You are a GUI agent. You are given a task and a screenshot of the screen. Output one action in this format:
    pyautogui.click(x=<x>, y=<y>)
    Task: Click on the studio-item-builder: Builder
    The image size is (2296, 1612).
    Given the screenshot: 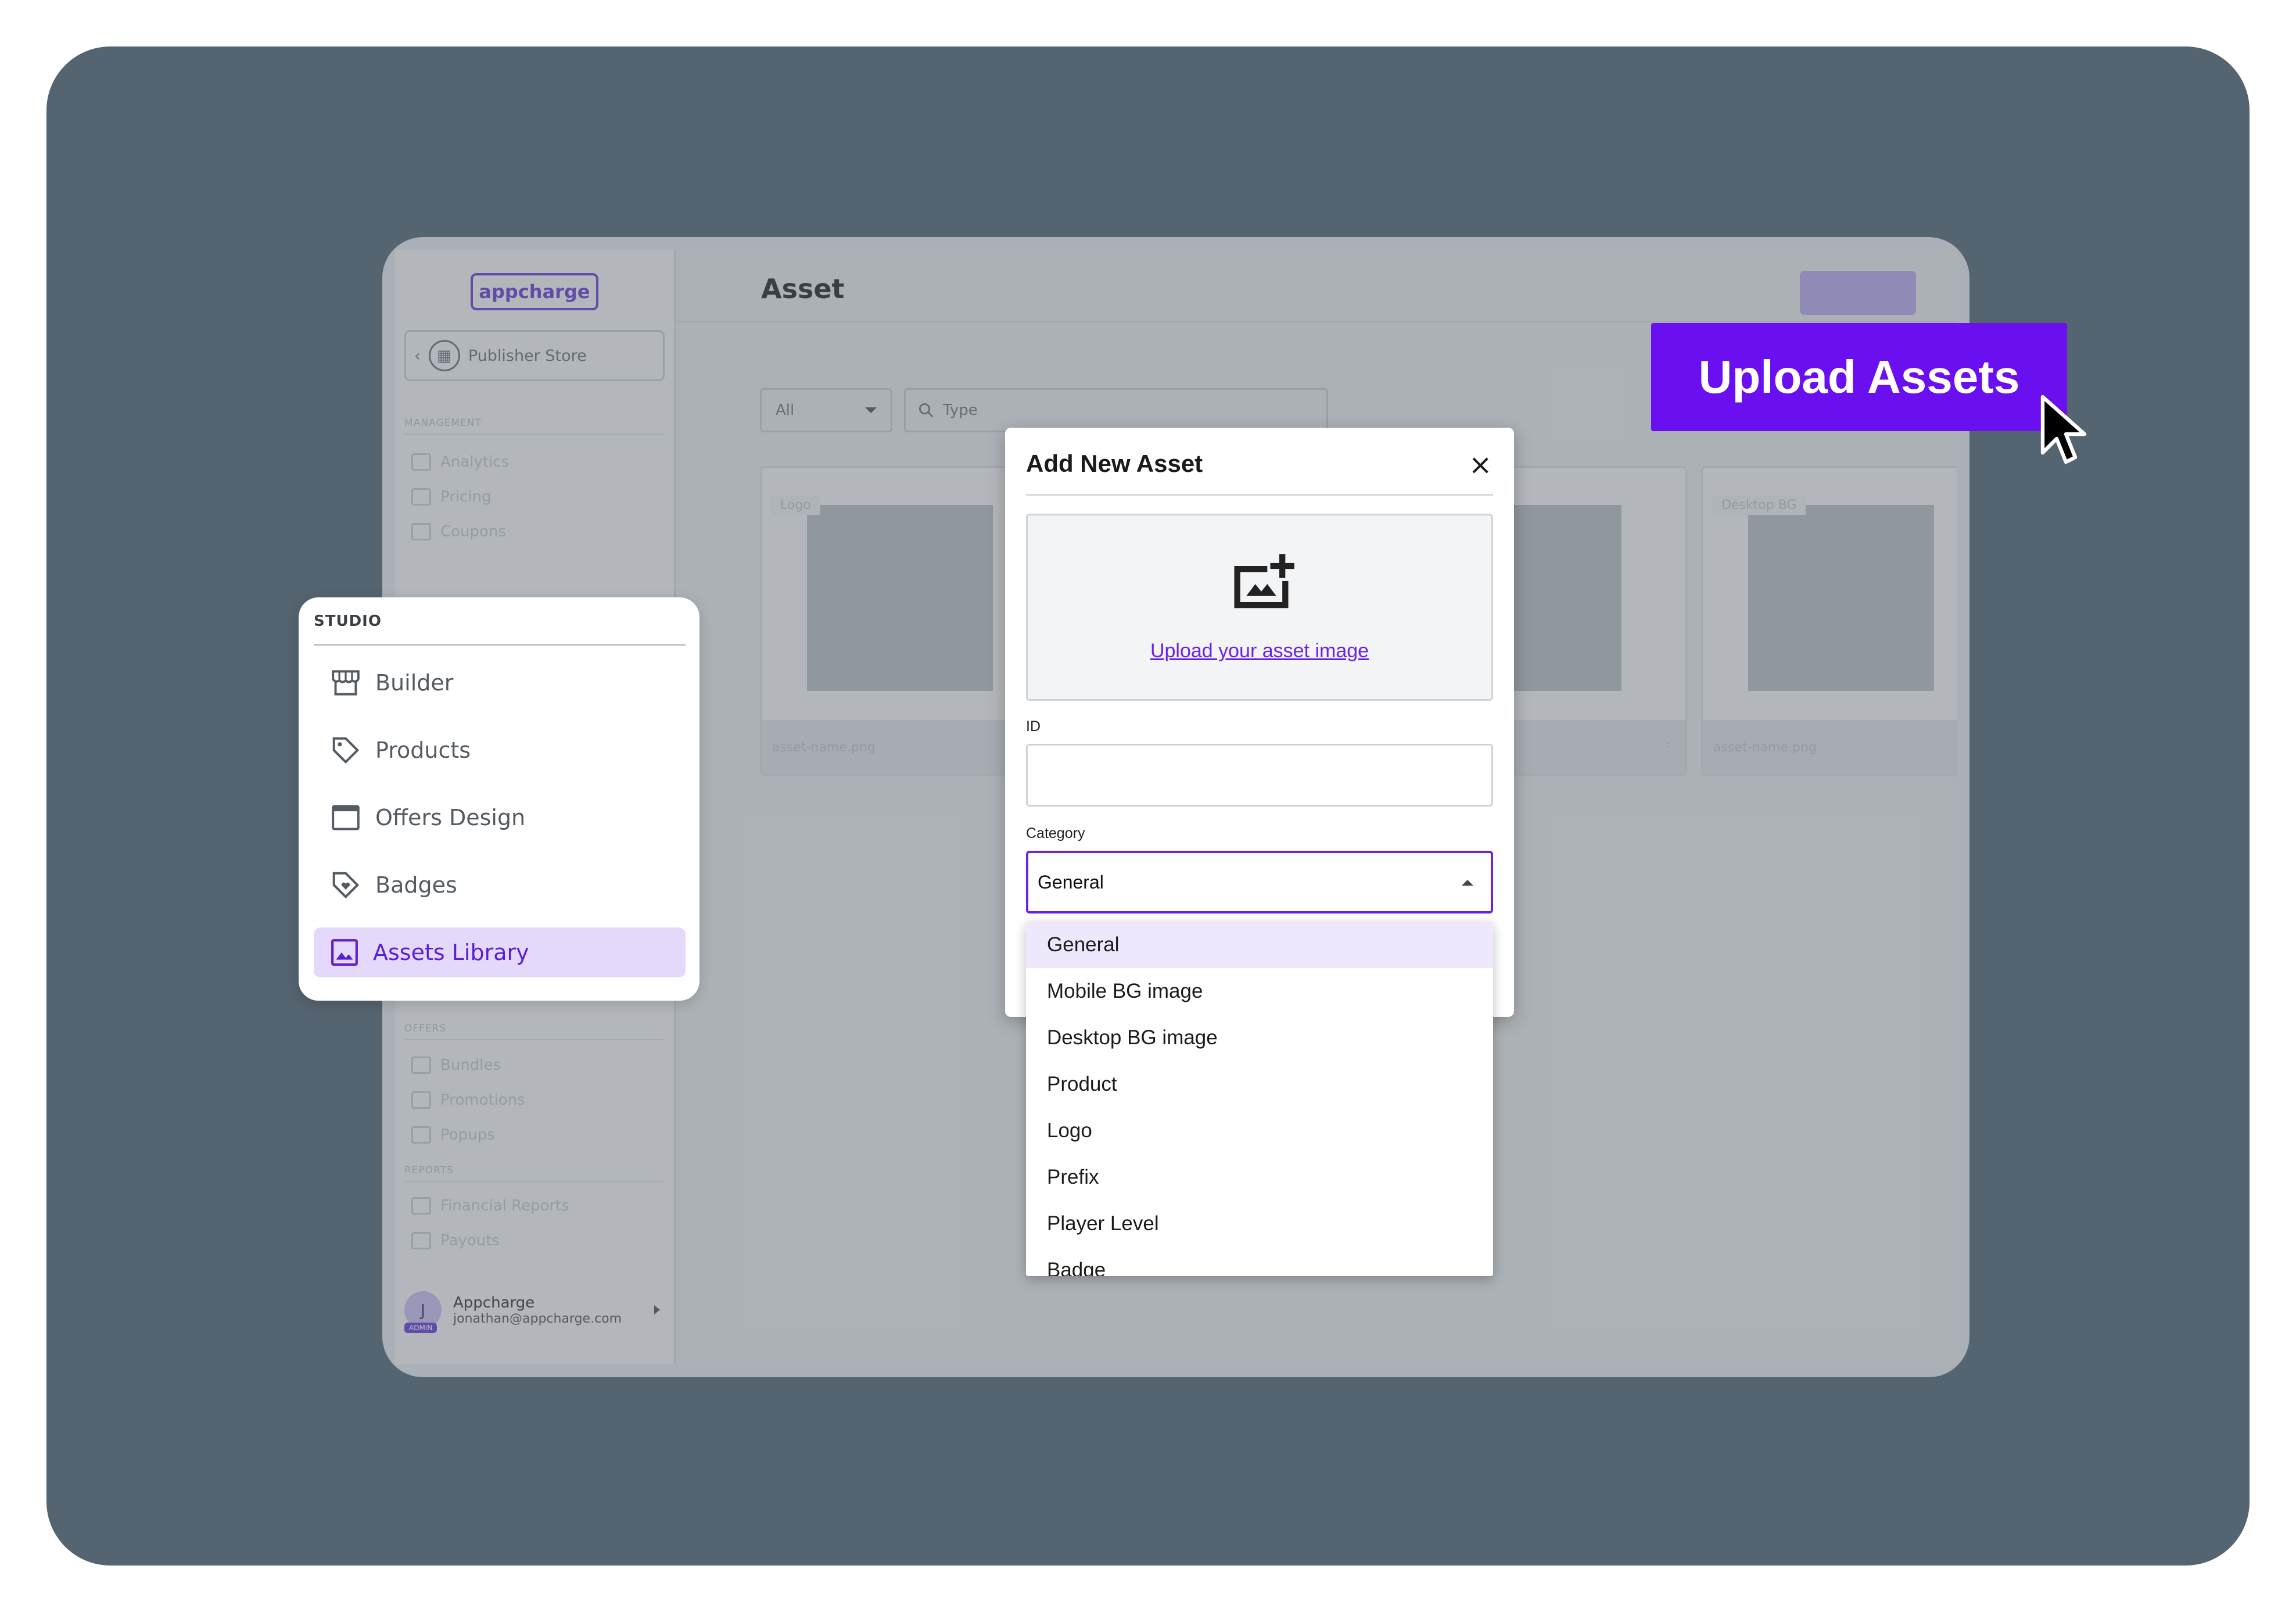 What is the action you would take?
    pyautogui.click(x=500, y=683)
    